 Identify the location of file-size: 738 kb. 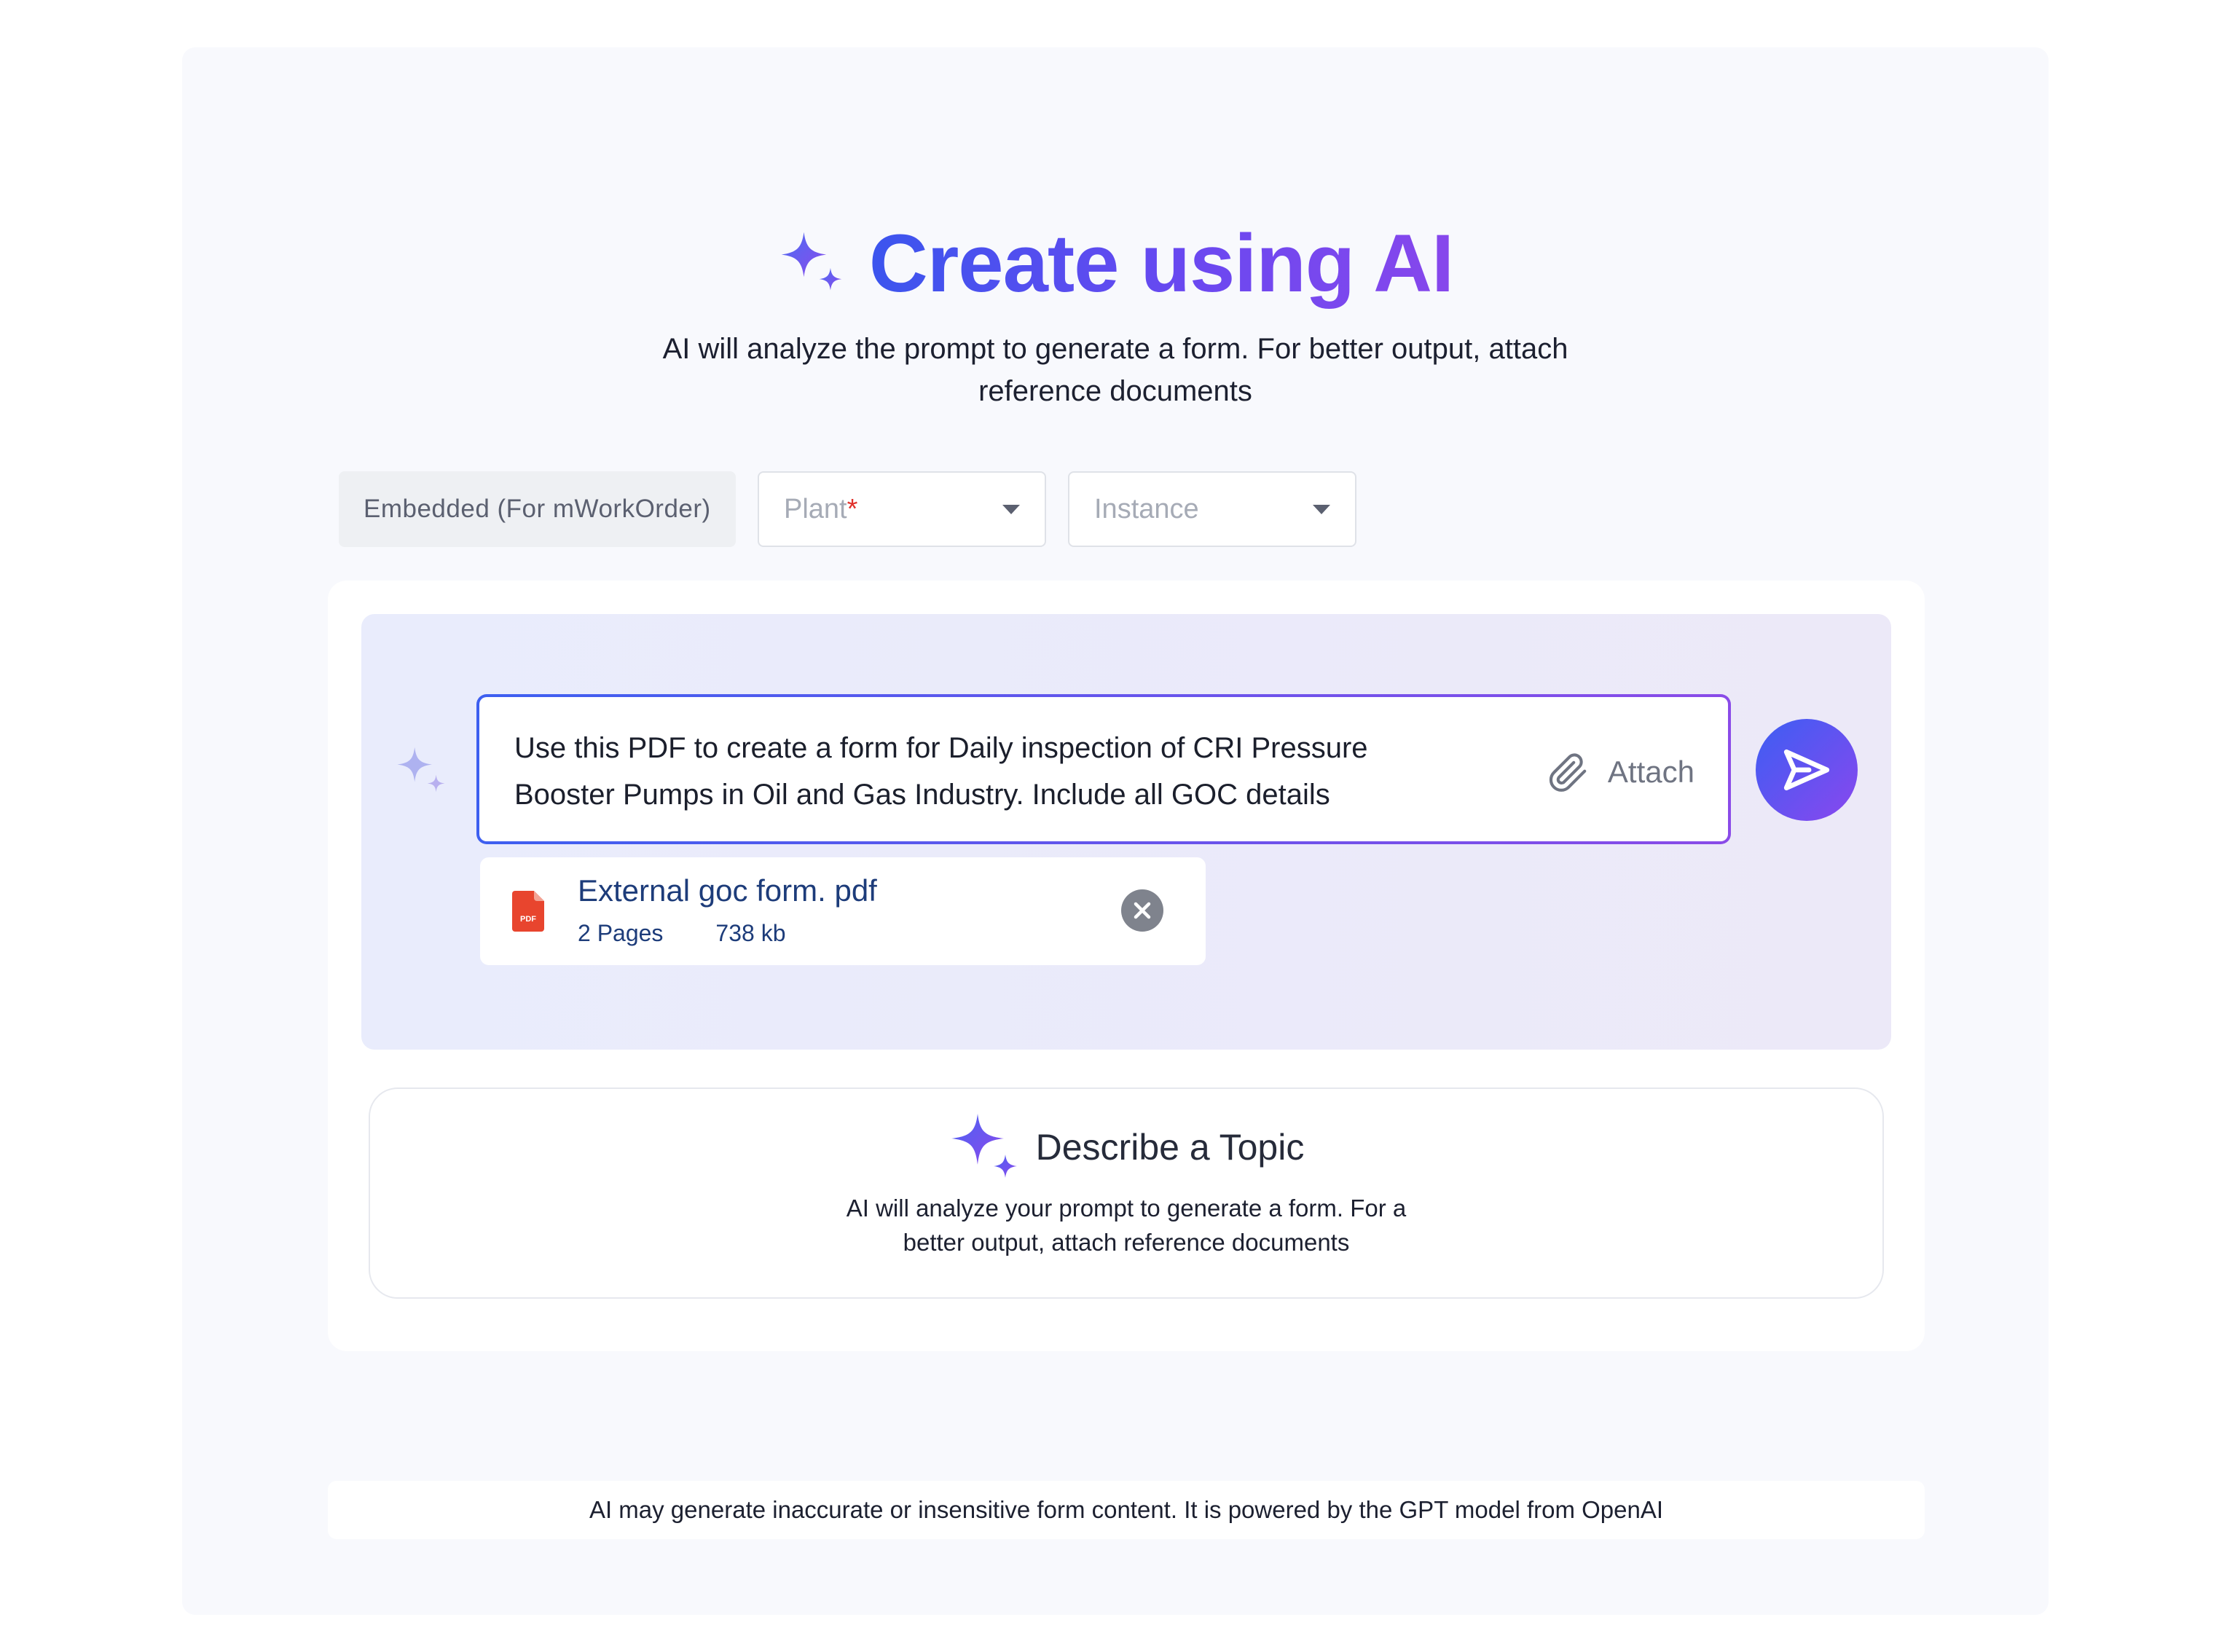
(751, 933).